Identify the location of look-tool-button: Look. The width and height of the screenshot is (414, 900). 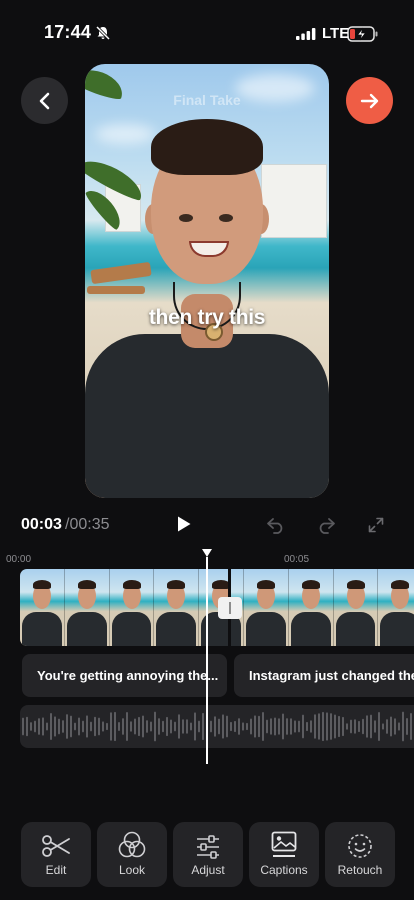
(132, 854).